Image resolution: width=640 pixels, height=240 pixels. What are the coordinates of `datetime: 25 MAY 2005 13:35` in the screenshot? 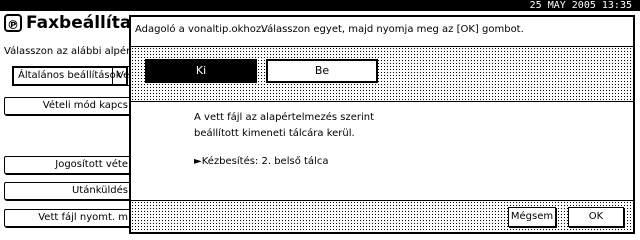 It's located at (580, 5).